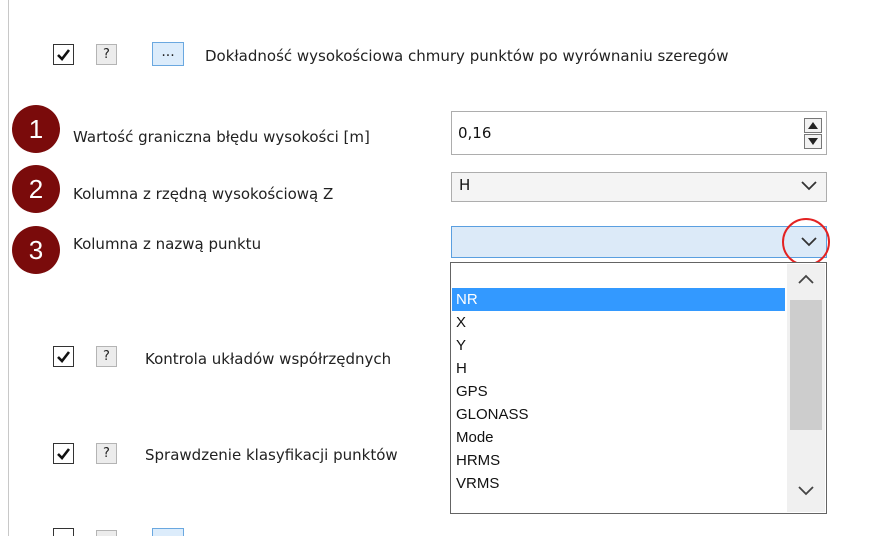  Describe the element at coordinates (619, 275) in the screenshot. I see `dropdown-blank-item` at that location.